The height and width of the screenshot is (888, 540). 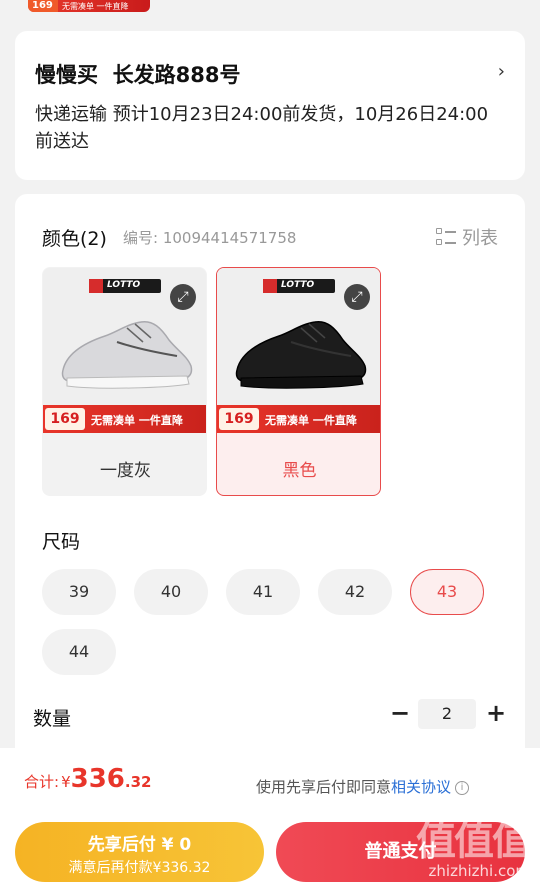 I want to click on chevron-right-icon: ›, so click(x=501, y=71).